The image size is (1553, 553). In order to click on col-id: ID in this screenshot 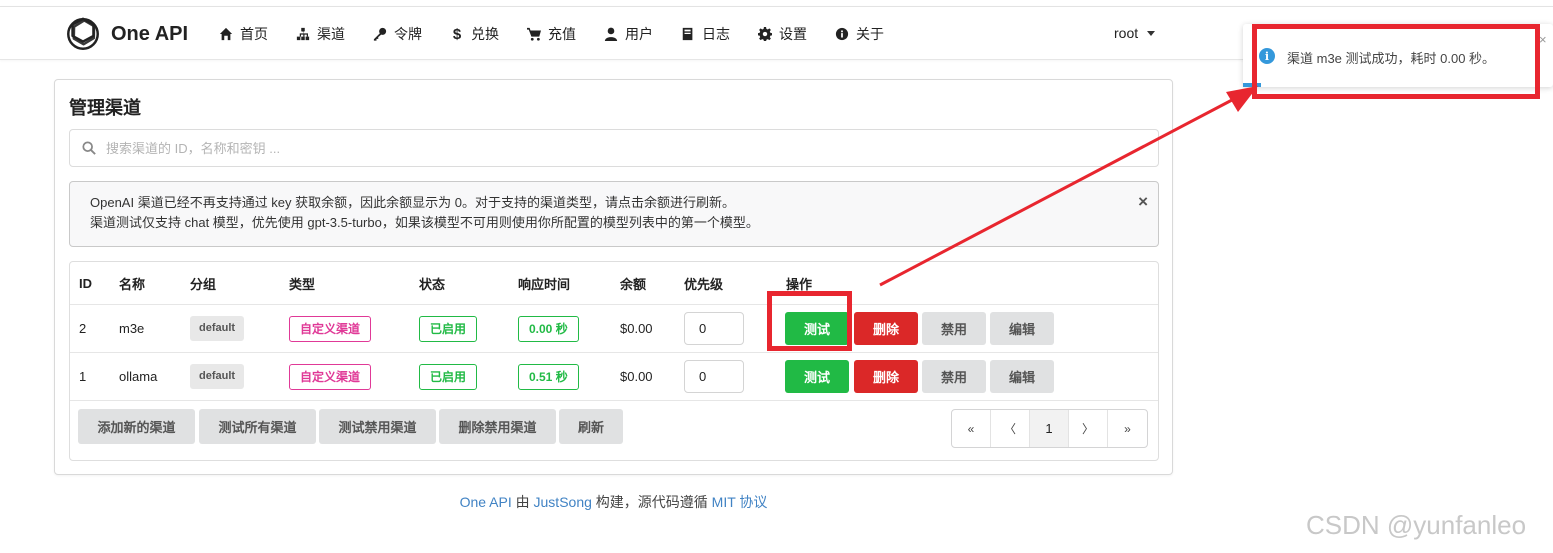, I will do `click(85, 283)`.